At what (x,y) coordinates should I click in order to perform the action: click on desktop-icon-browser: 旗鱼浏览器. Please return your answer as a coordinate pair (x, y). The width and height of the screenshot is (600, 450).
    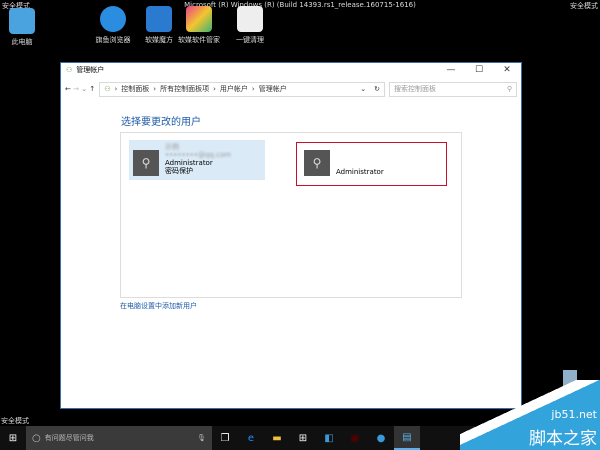
    Looking at the image, I should click on (113, 25).